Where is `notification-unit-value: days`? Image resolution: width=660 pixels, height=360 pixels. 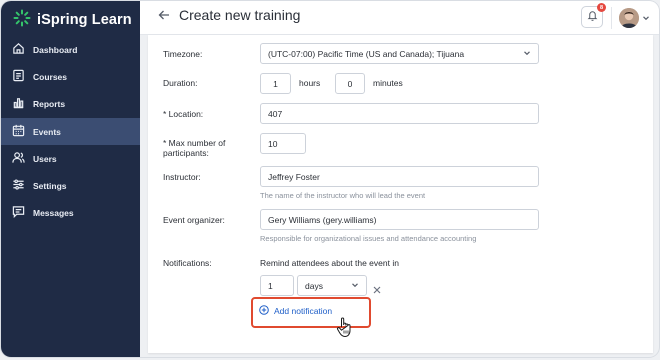 notification-unit-value: days is located at coordinates (314, 285).